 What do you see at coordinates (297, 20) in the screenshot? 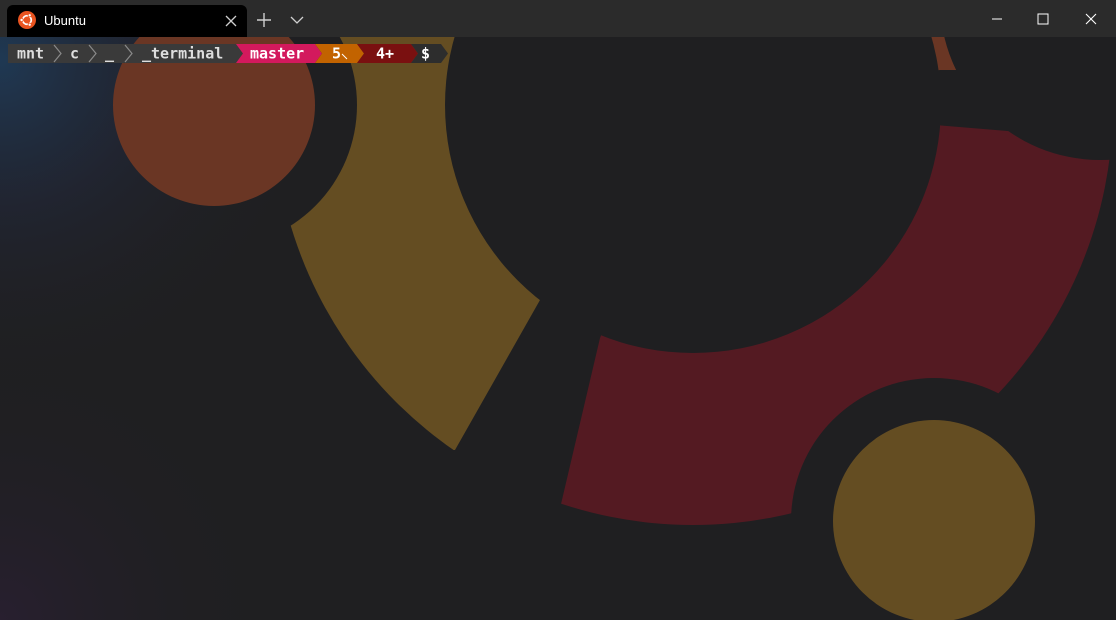
I see `chevron-down-icon` at bounding box center [297, 20].